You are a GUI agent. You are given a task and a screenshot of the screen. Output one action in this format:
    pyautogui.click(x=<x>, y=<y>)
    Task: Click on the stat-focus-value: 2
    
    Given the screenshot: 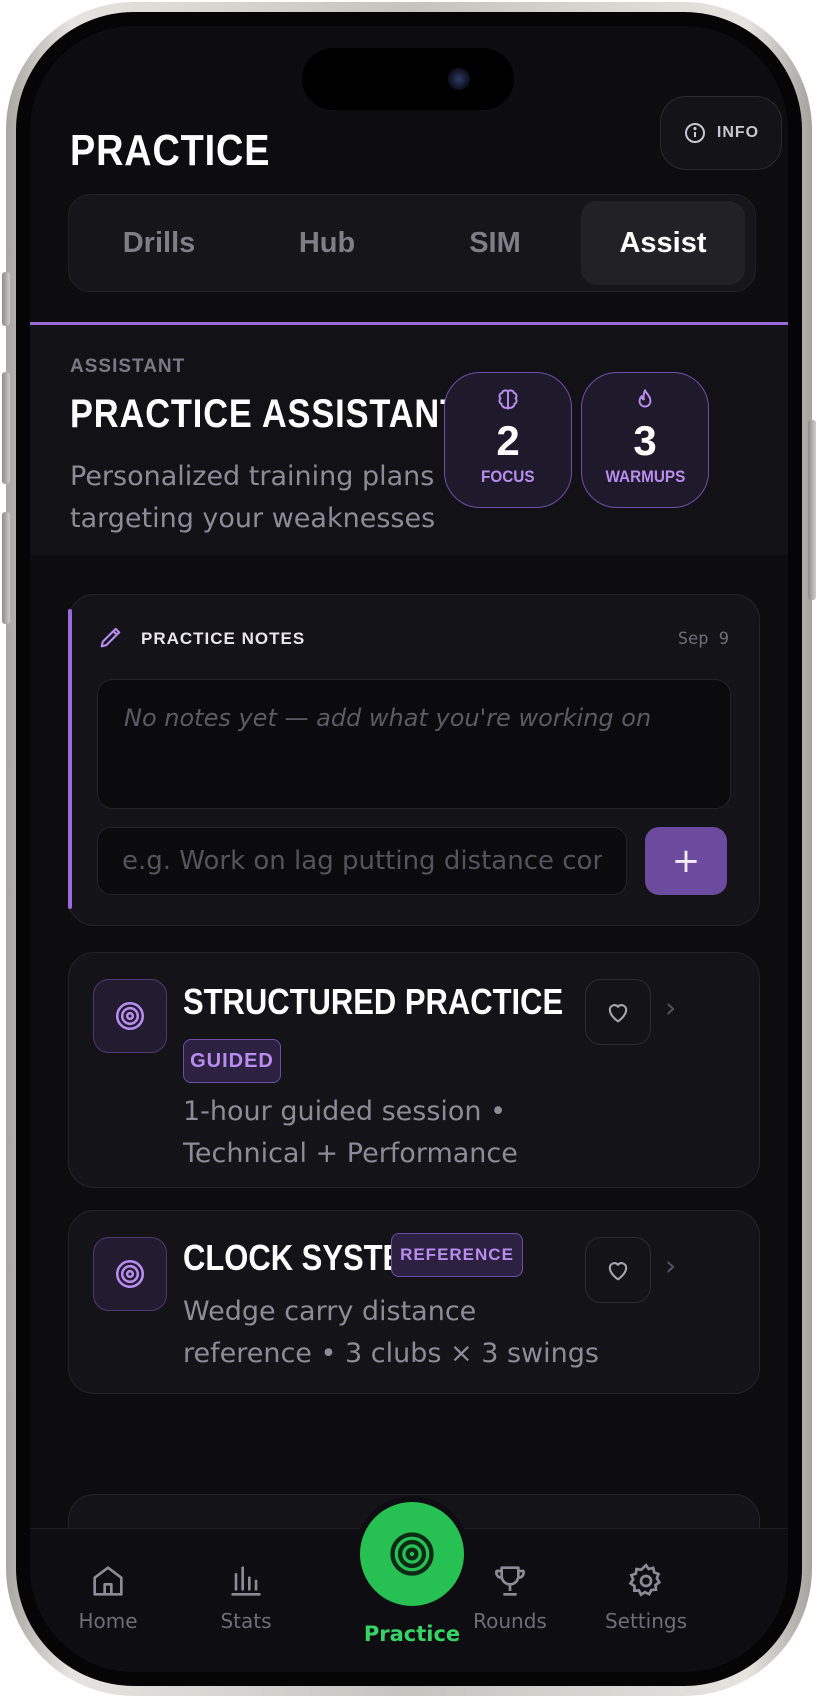 What is the action you would take?
    pyautogui.click(x=508, y=440)
    